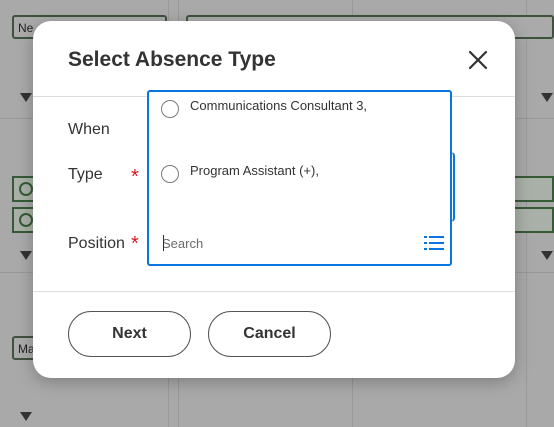 The height and width of the screenshot is (427, 554). I want to click on position-label: Position, so click(96, 243).